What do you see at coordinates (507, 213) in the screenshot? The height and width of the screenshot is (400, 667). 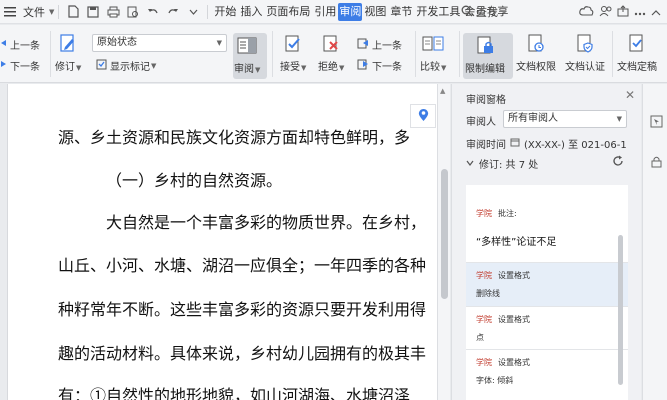 I see `revision-action: 批注:` at bounding box center [507, 213].